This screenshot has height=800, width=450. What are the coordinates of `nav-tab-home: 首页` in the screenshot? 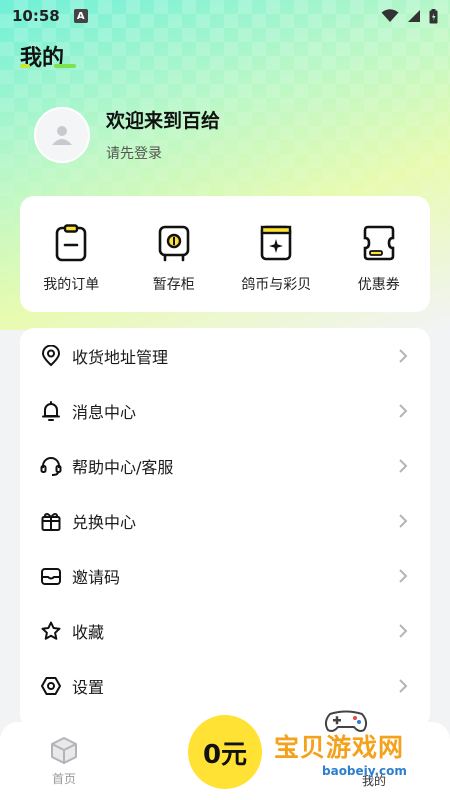 It's located at (64, 761).